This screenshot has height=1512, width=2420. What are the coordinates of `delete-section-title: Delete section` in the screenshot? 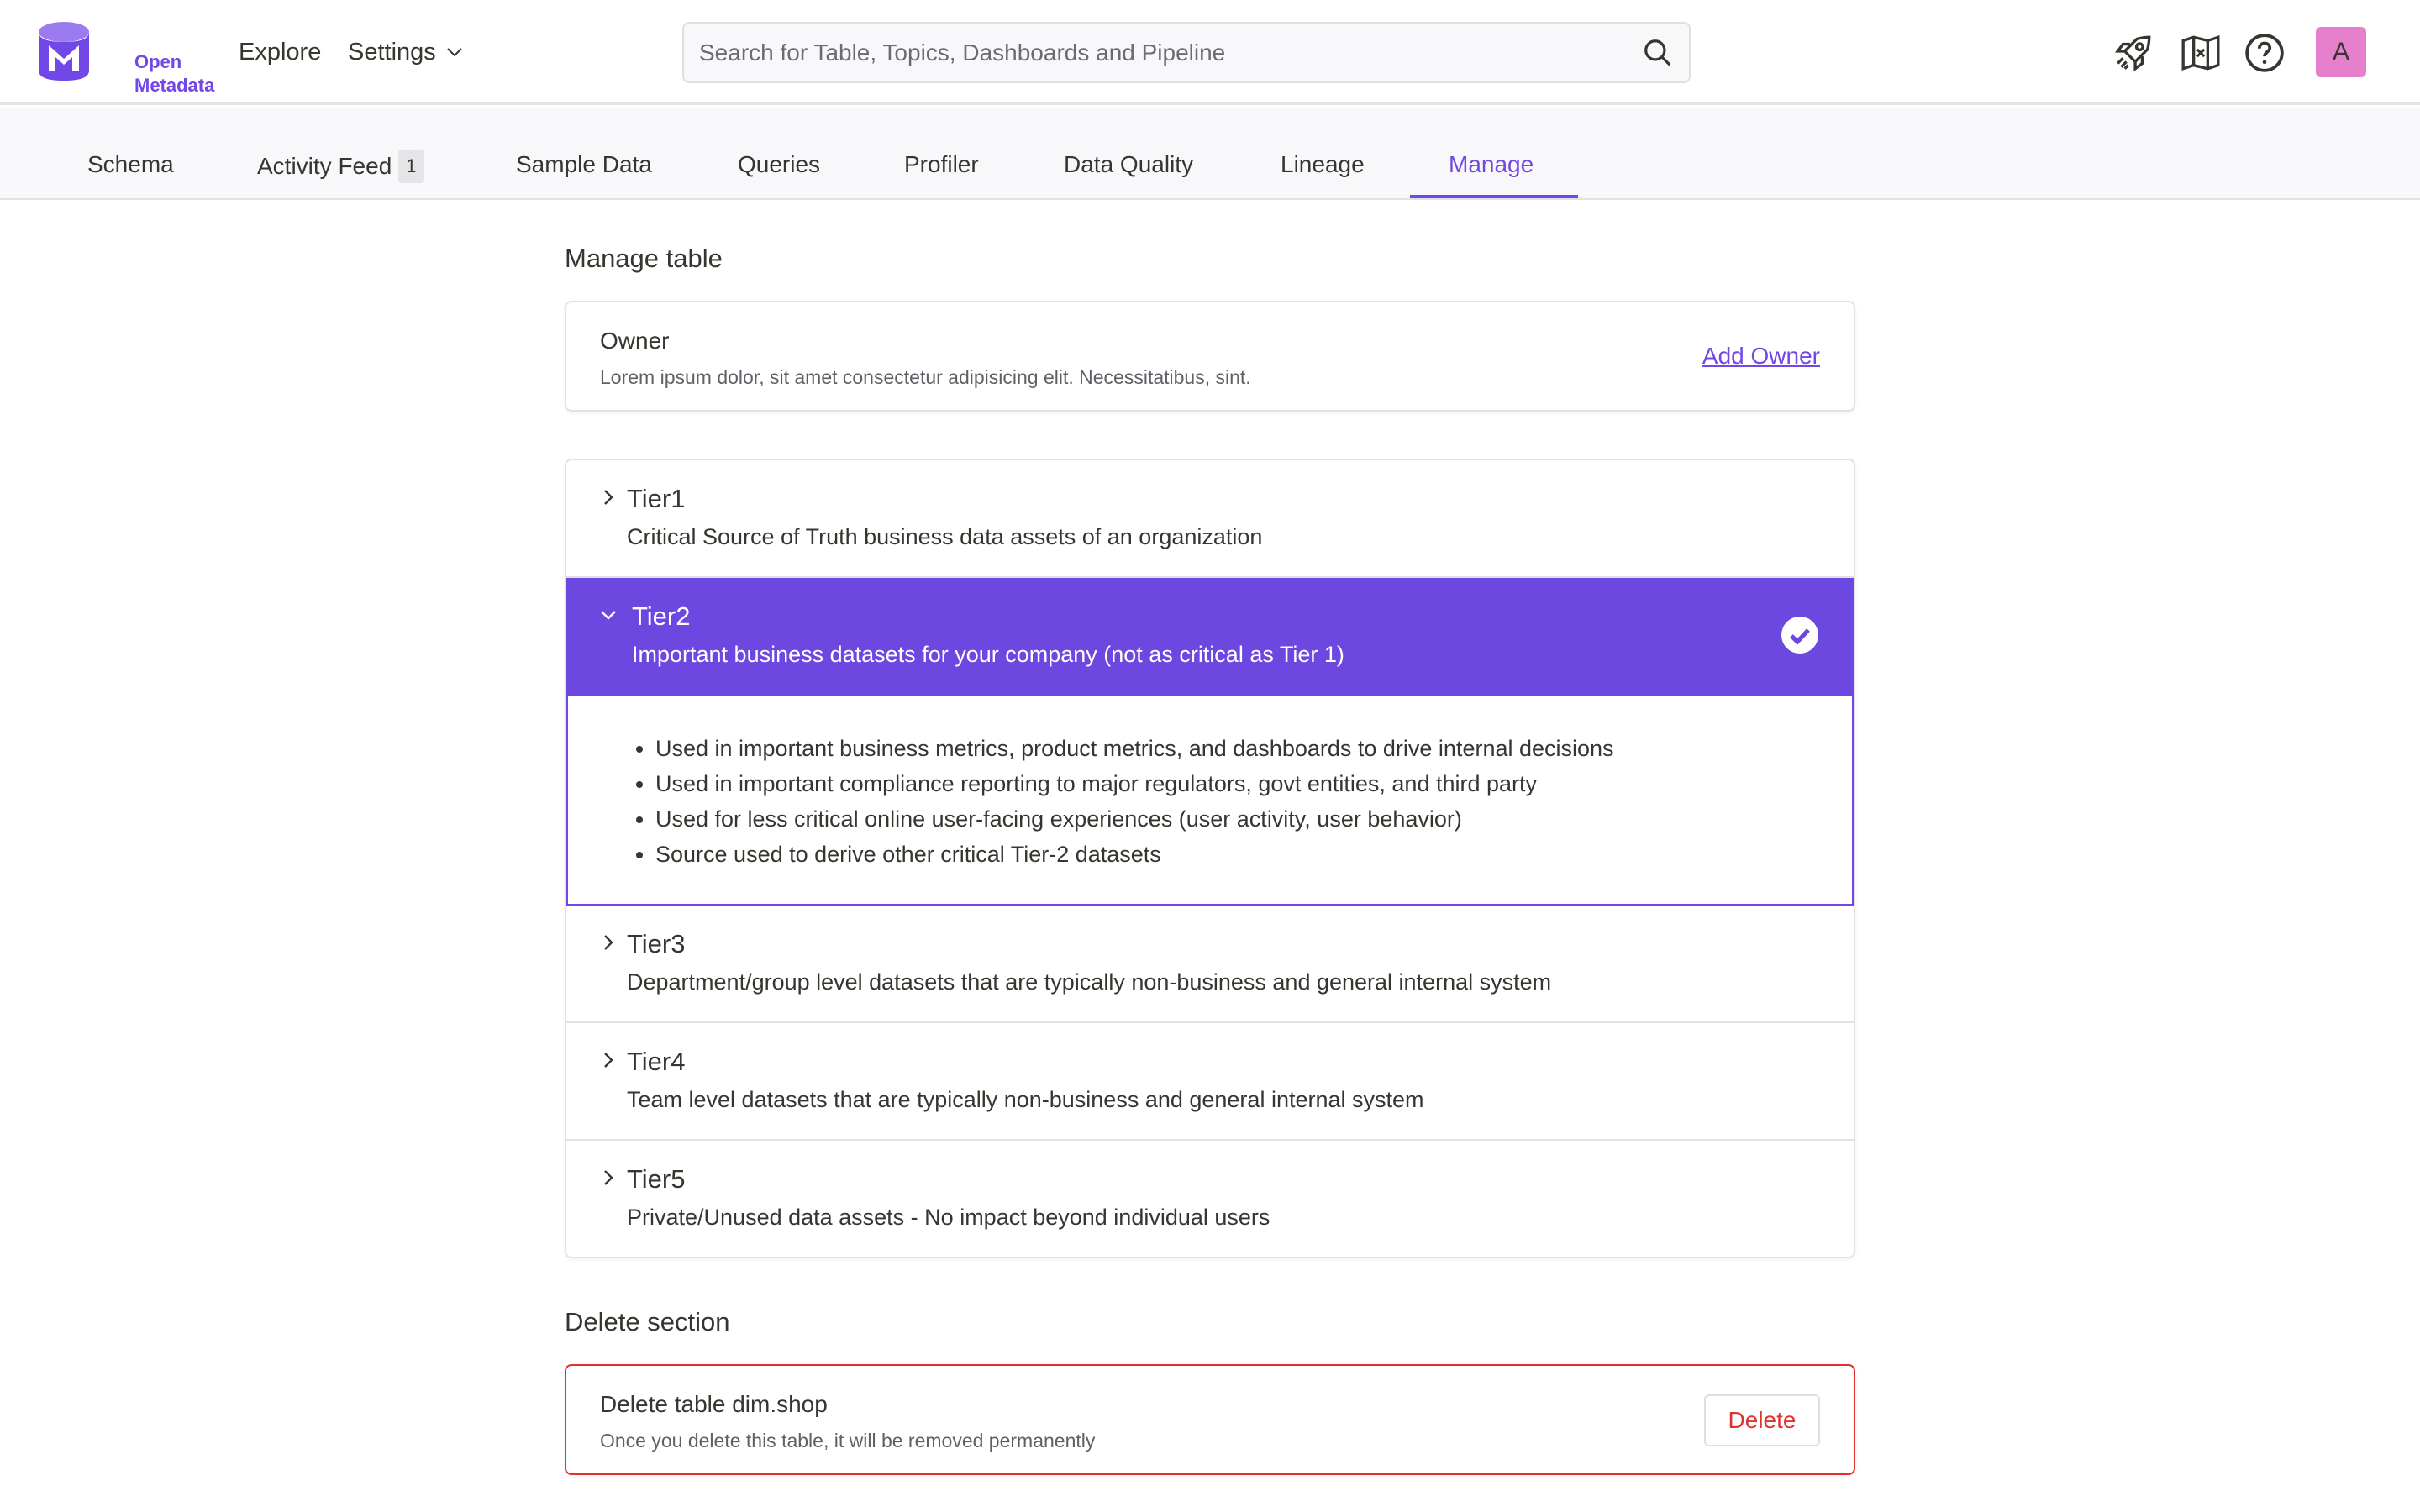 It's located at (647, 1321).